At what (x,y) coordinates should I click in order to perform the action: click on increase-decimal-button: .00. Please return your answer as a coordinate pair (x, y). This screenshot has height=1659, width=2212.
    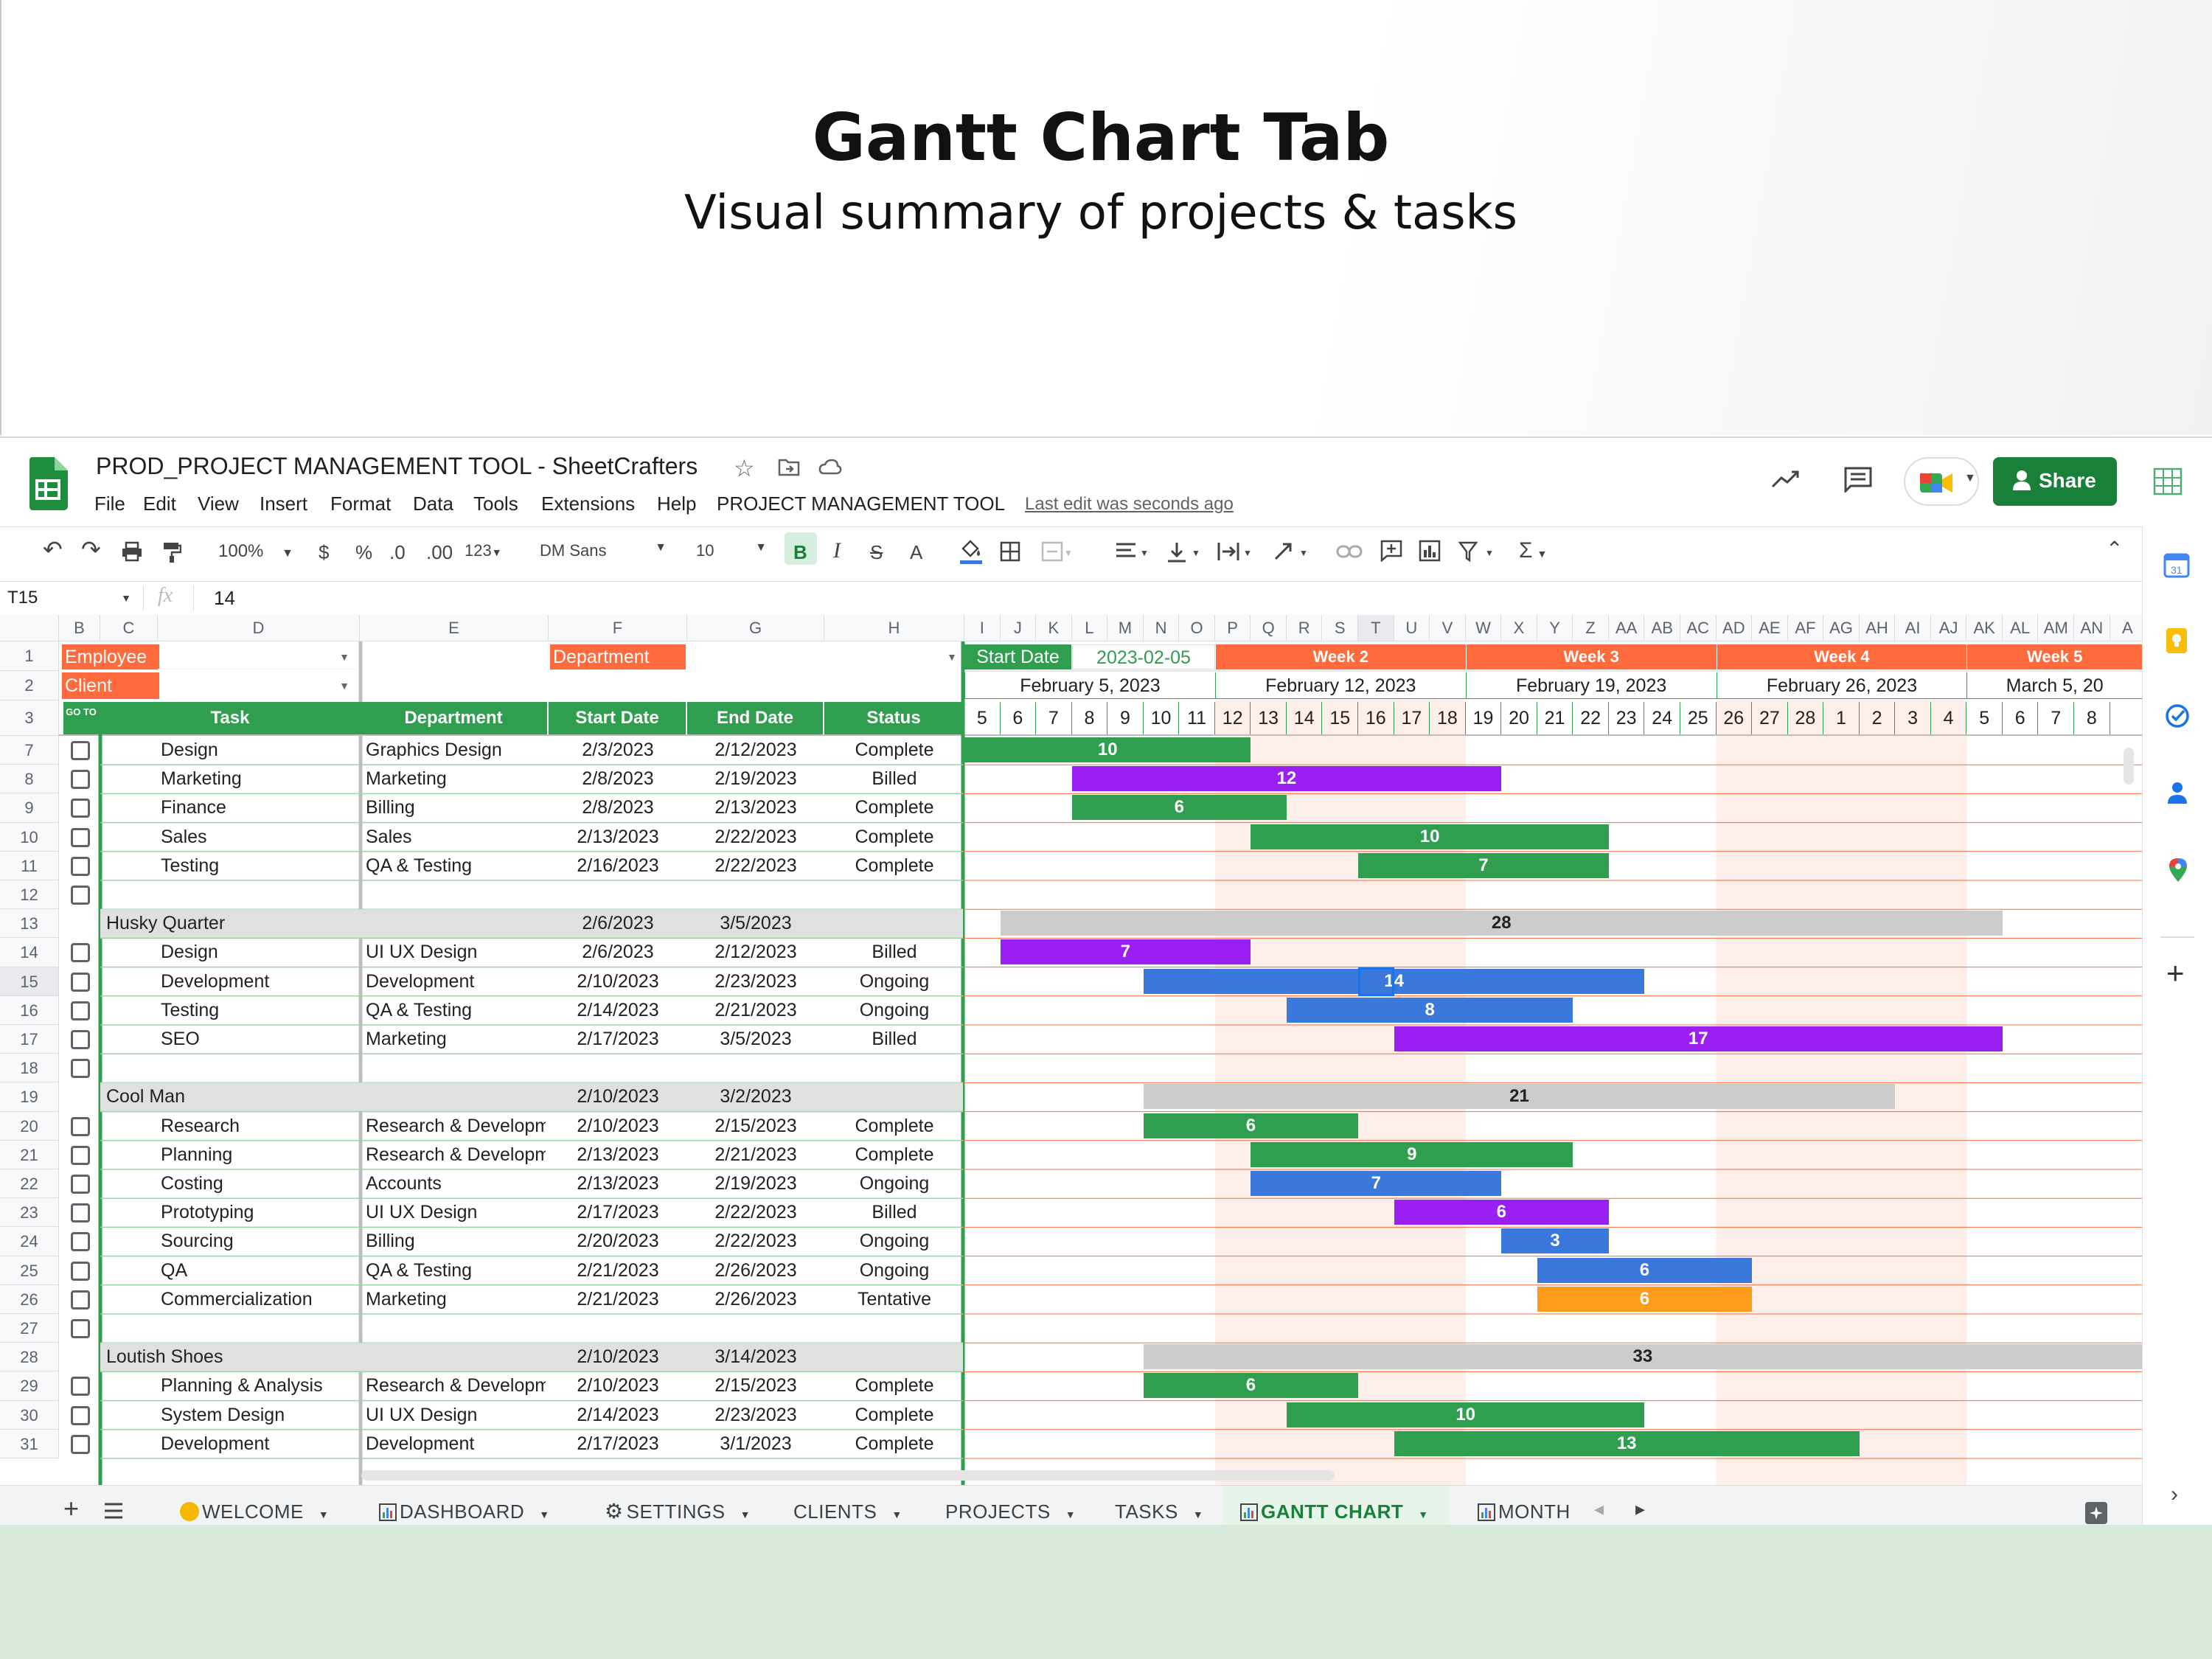
    Looking at the image, I should click on (439, 552).